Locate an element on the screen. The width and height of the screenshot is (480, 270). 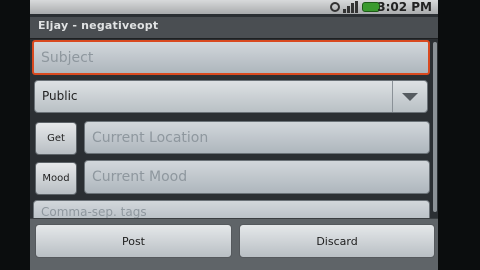
title-bar: Eljay - negativeopt is located at coordinates (234, 28).